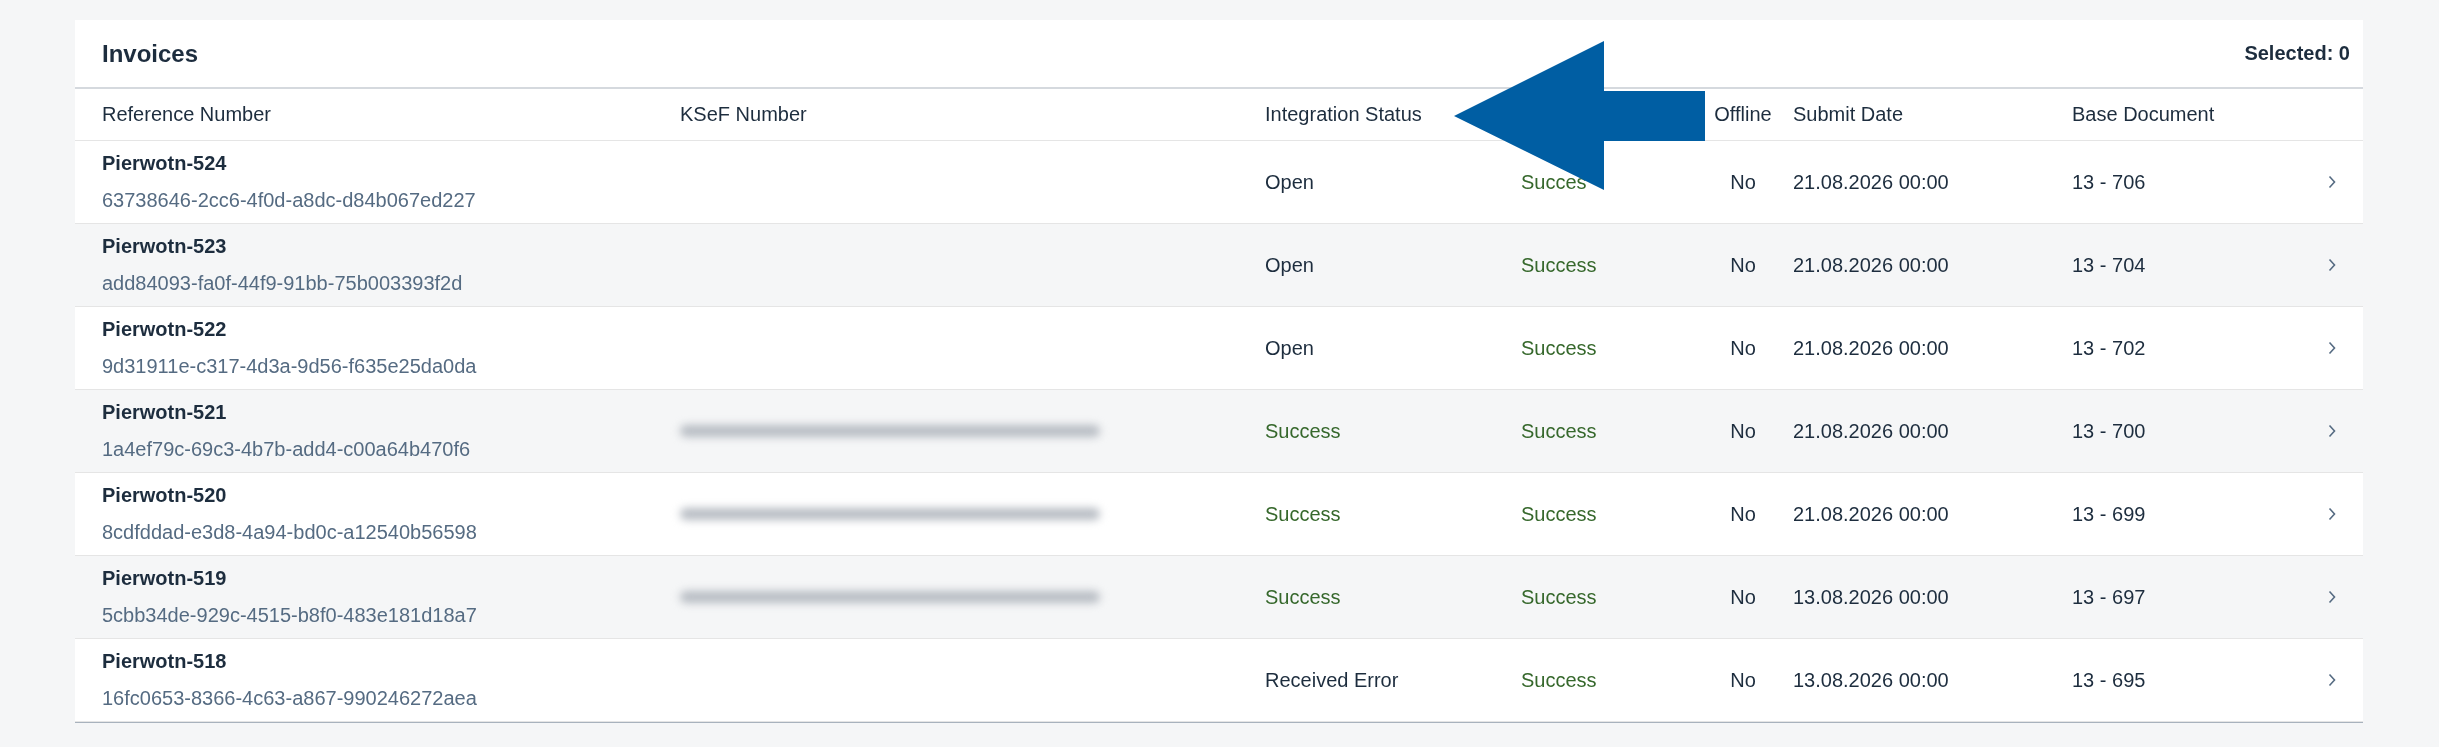 This screenshot has height=747, width=2439. What do you see at coordinates (1344, 114) in the screenshot?
I see `column-header: Integration Status` at bounding box center [1344, 114].